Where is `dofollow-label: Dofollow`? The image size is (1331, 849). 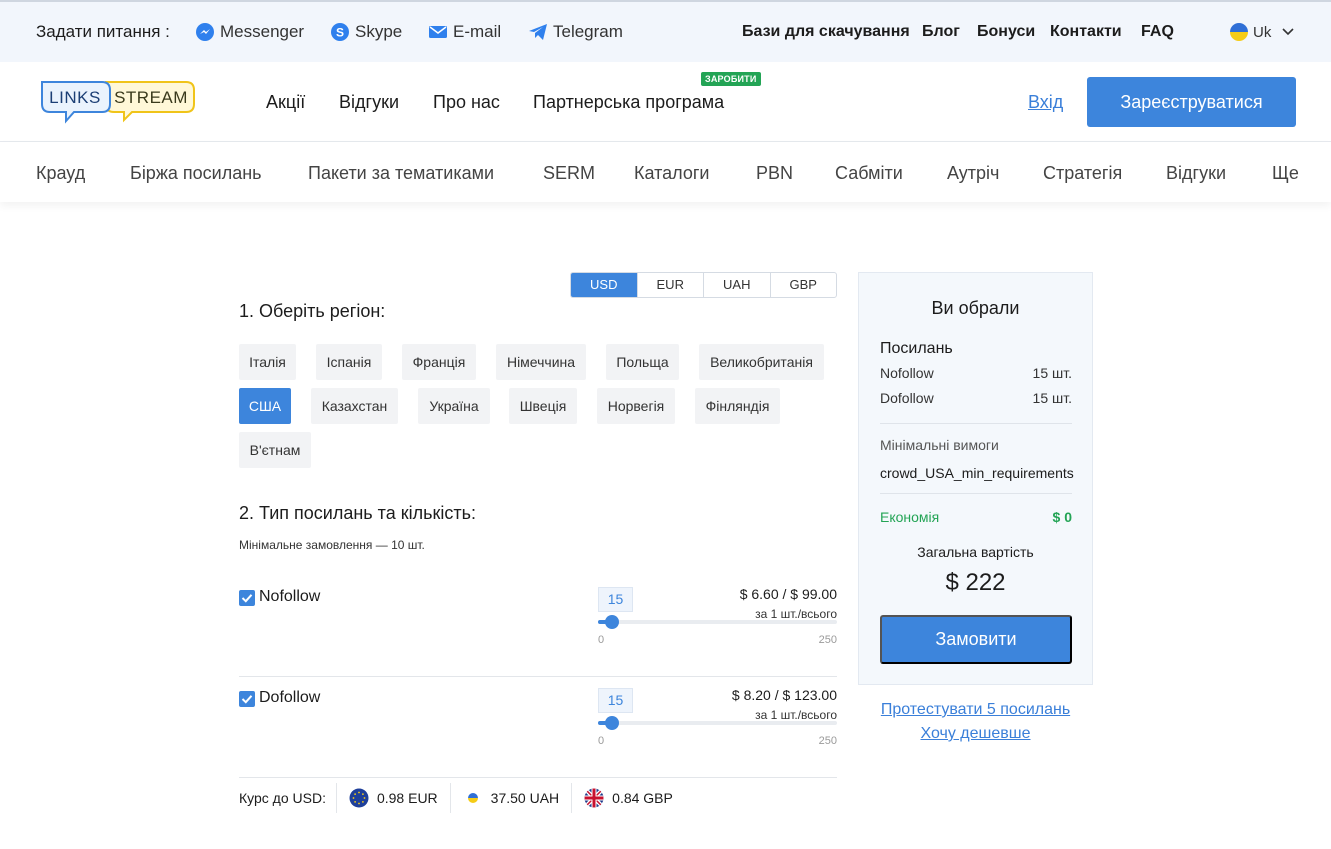
dofollow-label: Dofollow is located at coordinates (290, 697).